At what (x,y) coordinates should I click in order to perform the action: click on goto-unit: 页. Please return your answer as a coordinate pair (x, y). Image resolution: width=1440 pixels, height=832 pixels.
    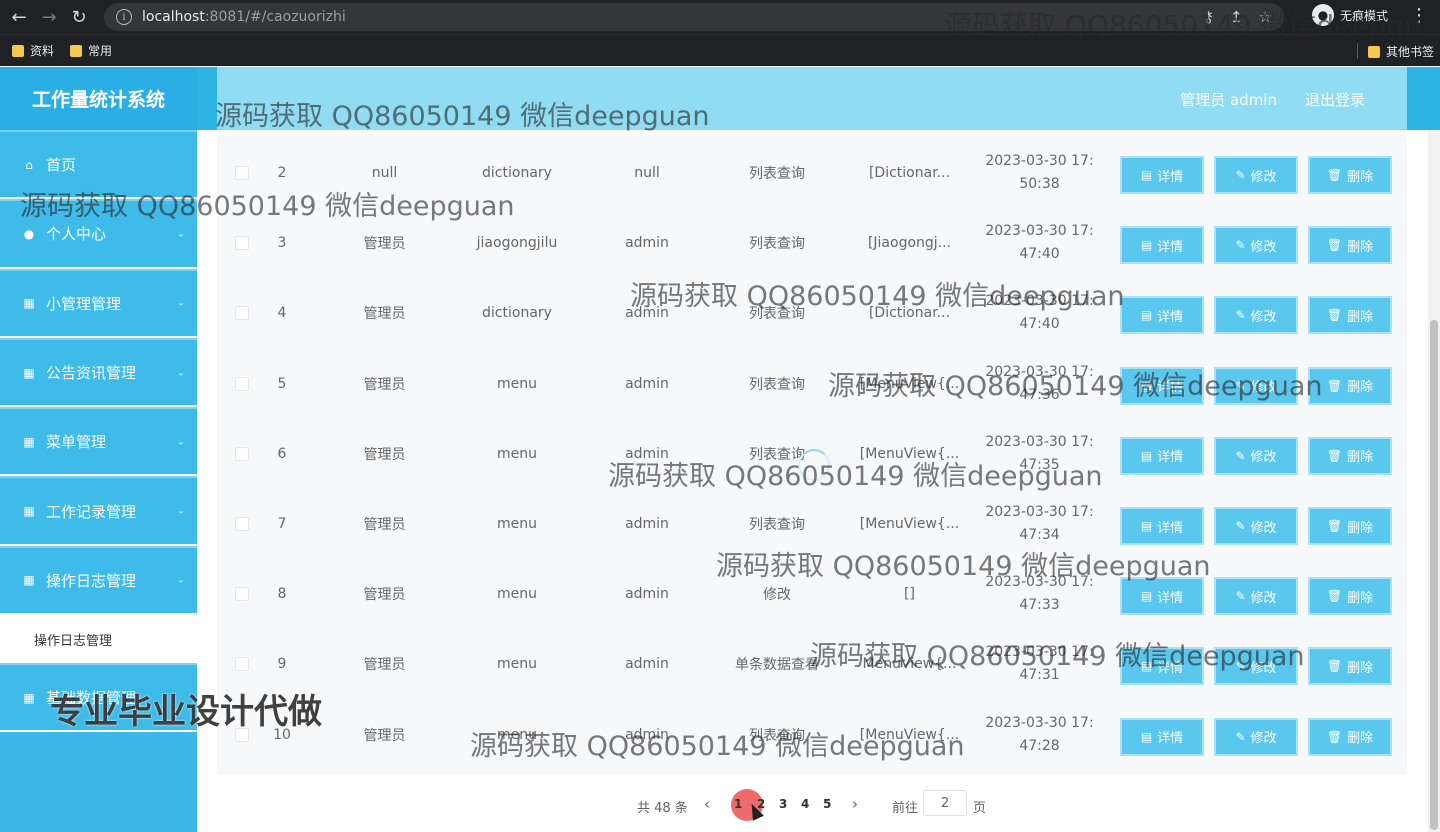
    Looking at the image, I should click on (980, 808).